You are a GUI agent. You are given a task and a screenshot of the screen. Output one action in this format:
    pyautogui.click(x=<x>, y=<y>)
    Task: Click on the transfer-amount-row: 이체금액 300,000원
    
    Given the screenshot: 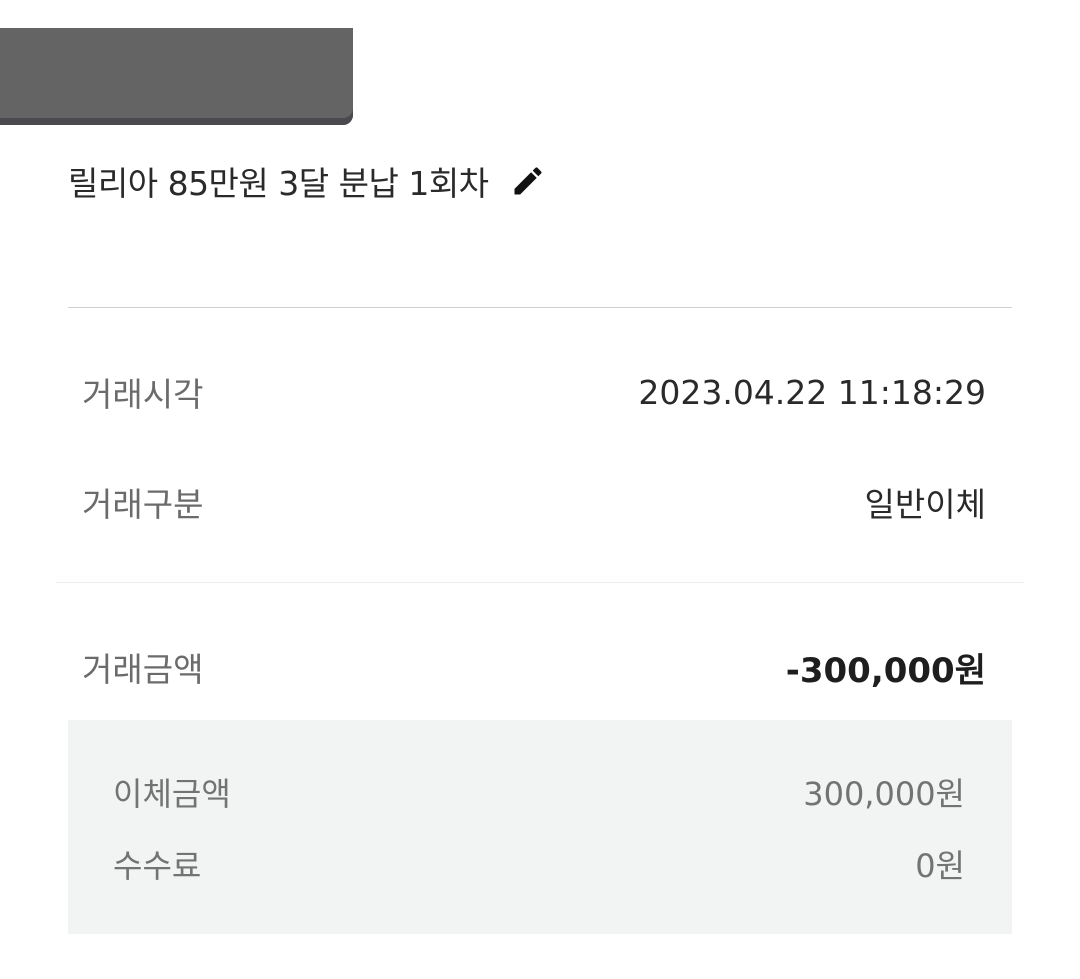 What is the action you would take?
    pyautogui.click(x=539, y=792)
    